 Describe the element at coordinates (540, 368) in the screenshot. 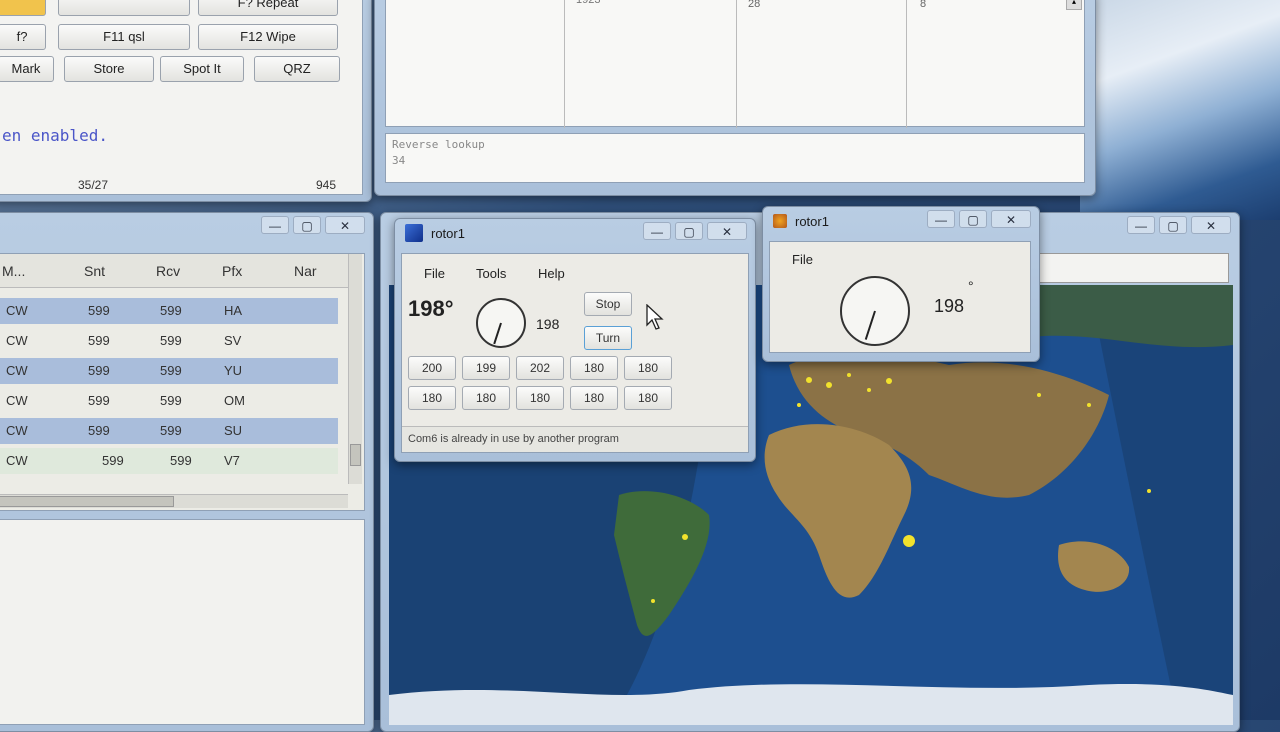

I see `preset-button: 202` at that location.